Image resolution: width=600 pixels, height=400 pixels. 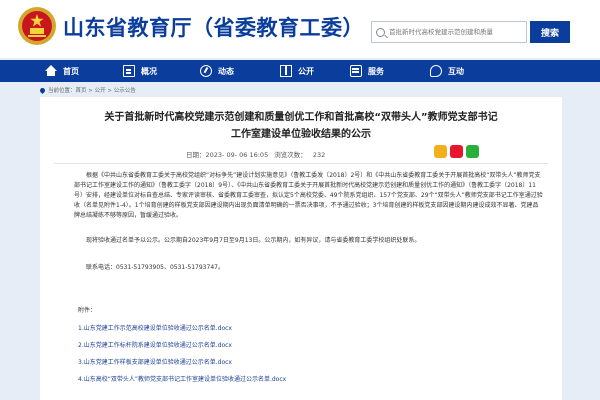 I want to click on overview-icon, so click(x=129, y=71).